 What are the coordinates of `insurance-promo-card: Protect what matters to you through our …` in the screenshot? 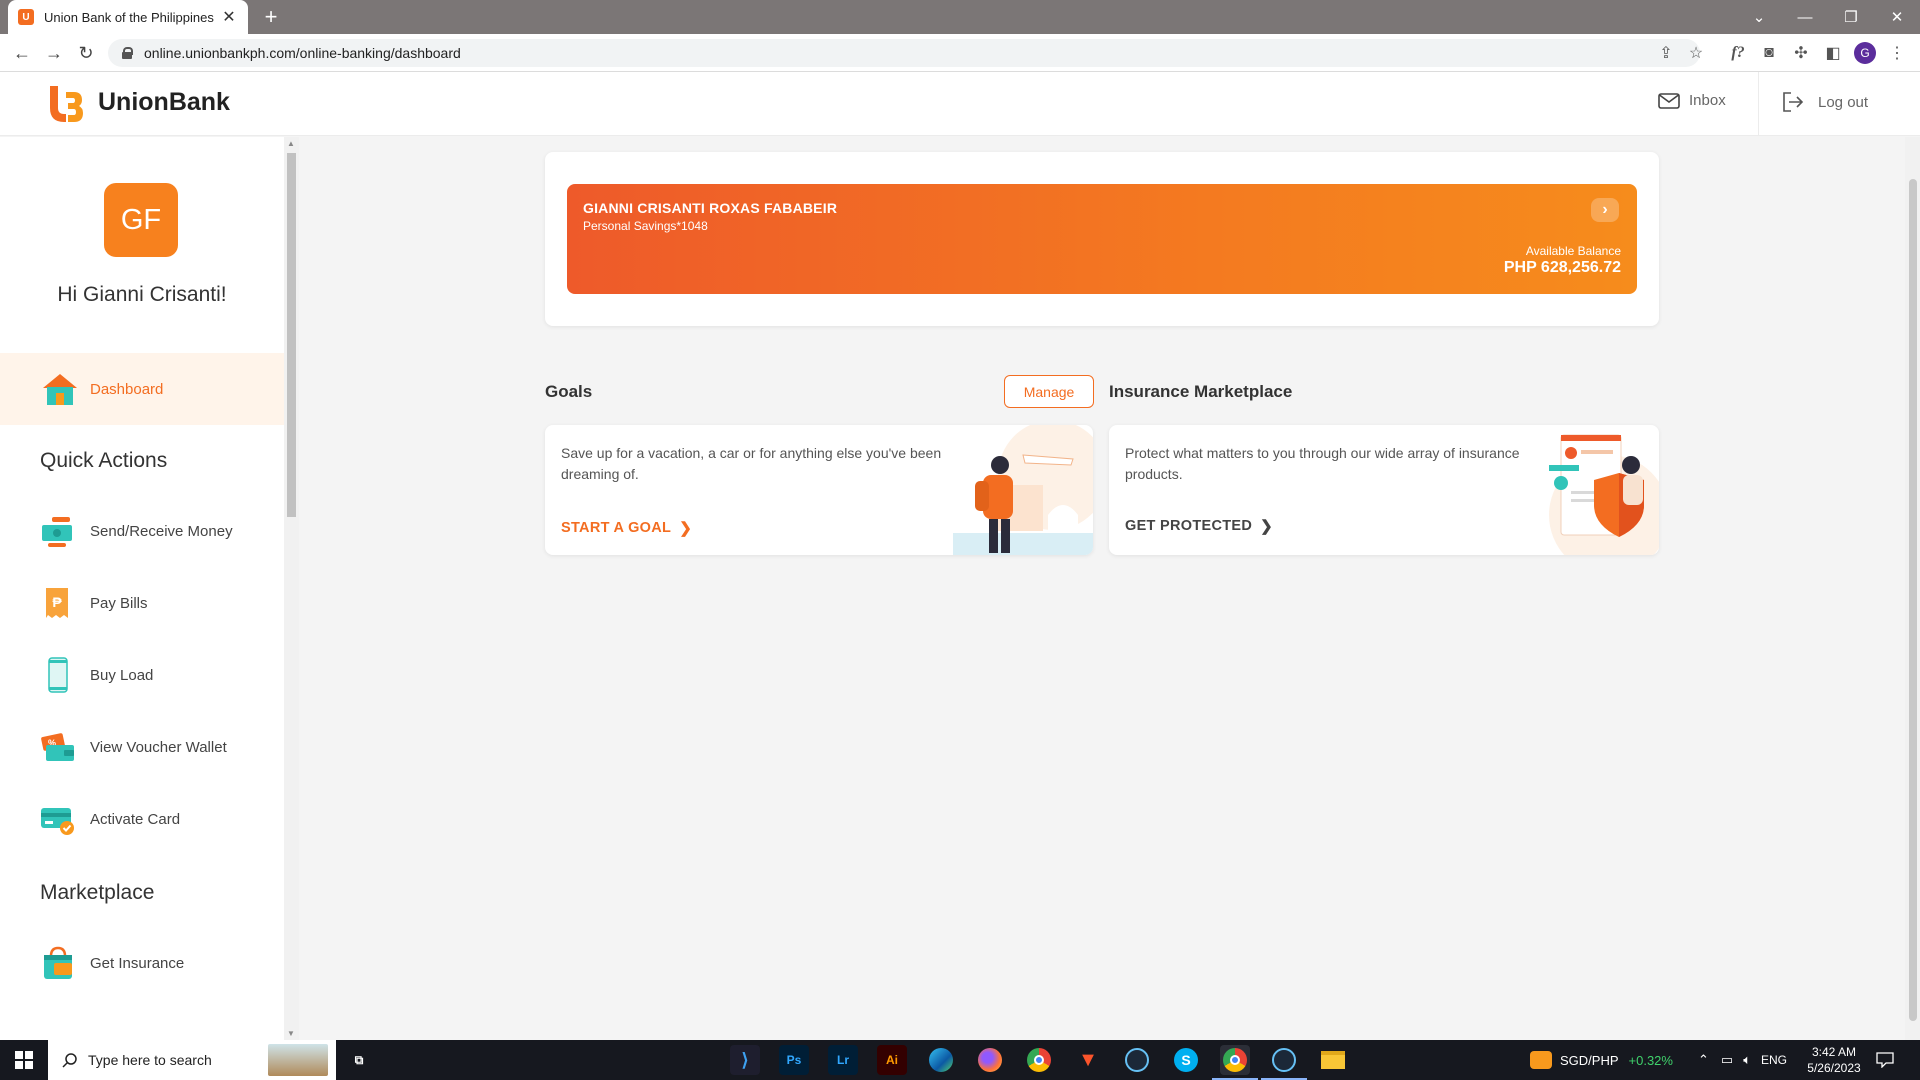 It's located at (1384, 490).